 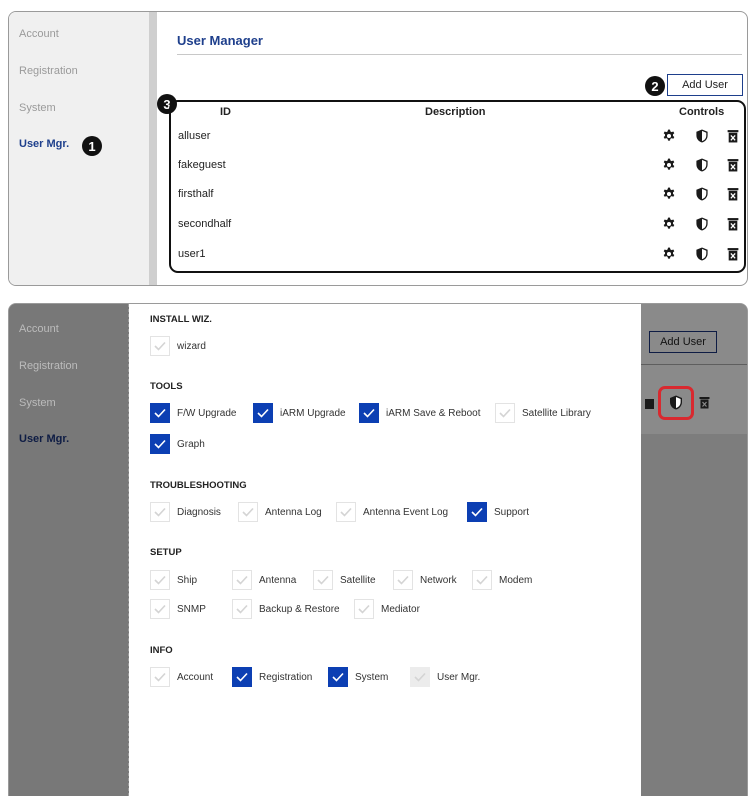 I want to click on callout-1: 1, so click(x=92, y=146).